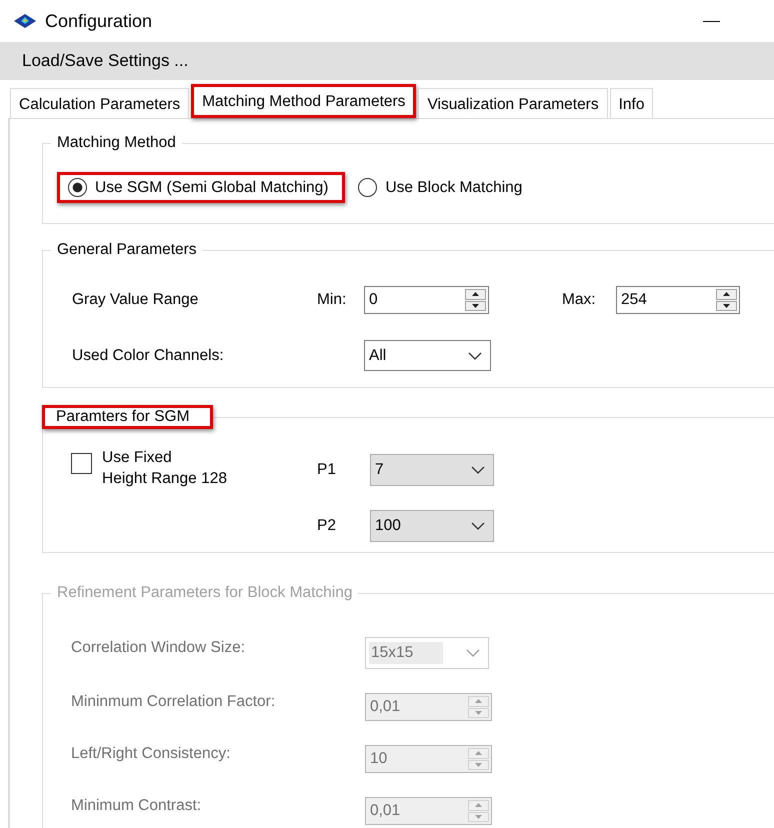 Image resolution: width=774 pixels, height=828 pixels. What do you see at coordinates (173, 702) in the screenshot?
I see `field-label: Mininmum Correlation Factor:` at bounding box center [173, 702].